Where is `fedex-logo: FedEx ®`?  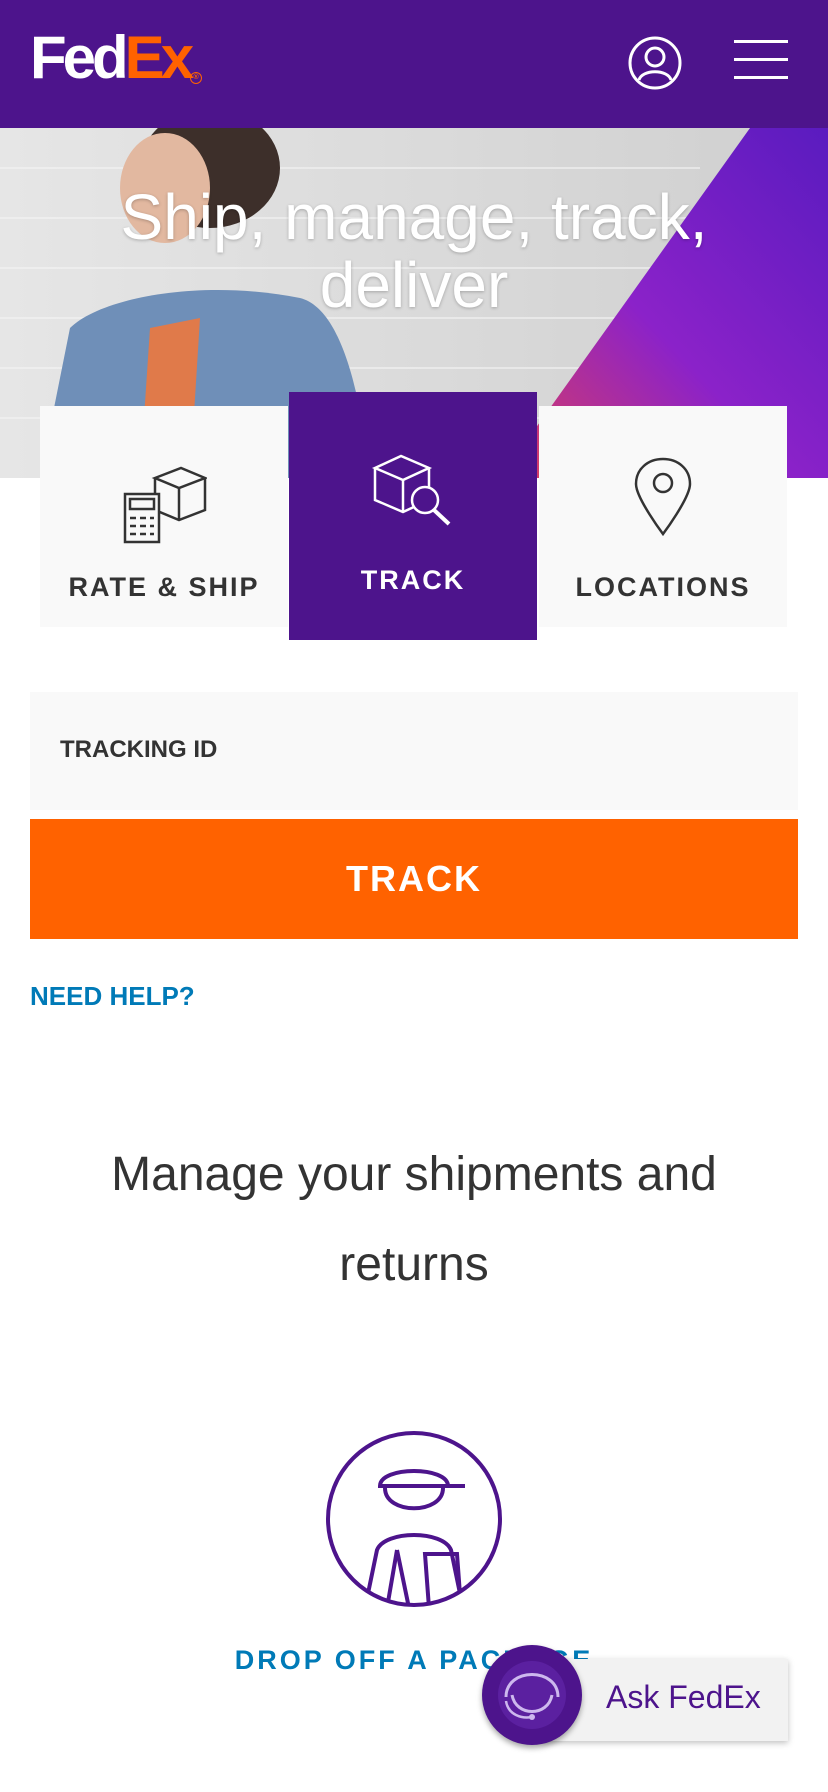 fedex-logo: FedEx ® is located at coordinates (116, 58).